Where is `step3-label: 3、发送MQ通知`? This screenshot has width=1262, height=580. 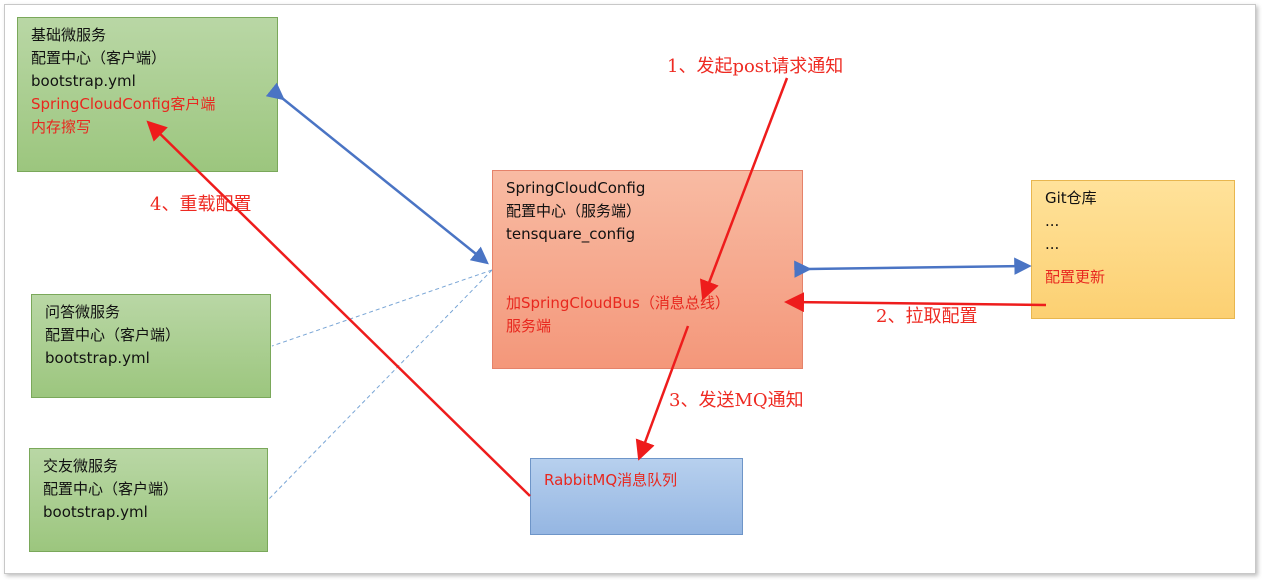
step3-label: 3、发送MQ通知 is located at coordinates (736, 400).